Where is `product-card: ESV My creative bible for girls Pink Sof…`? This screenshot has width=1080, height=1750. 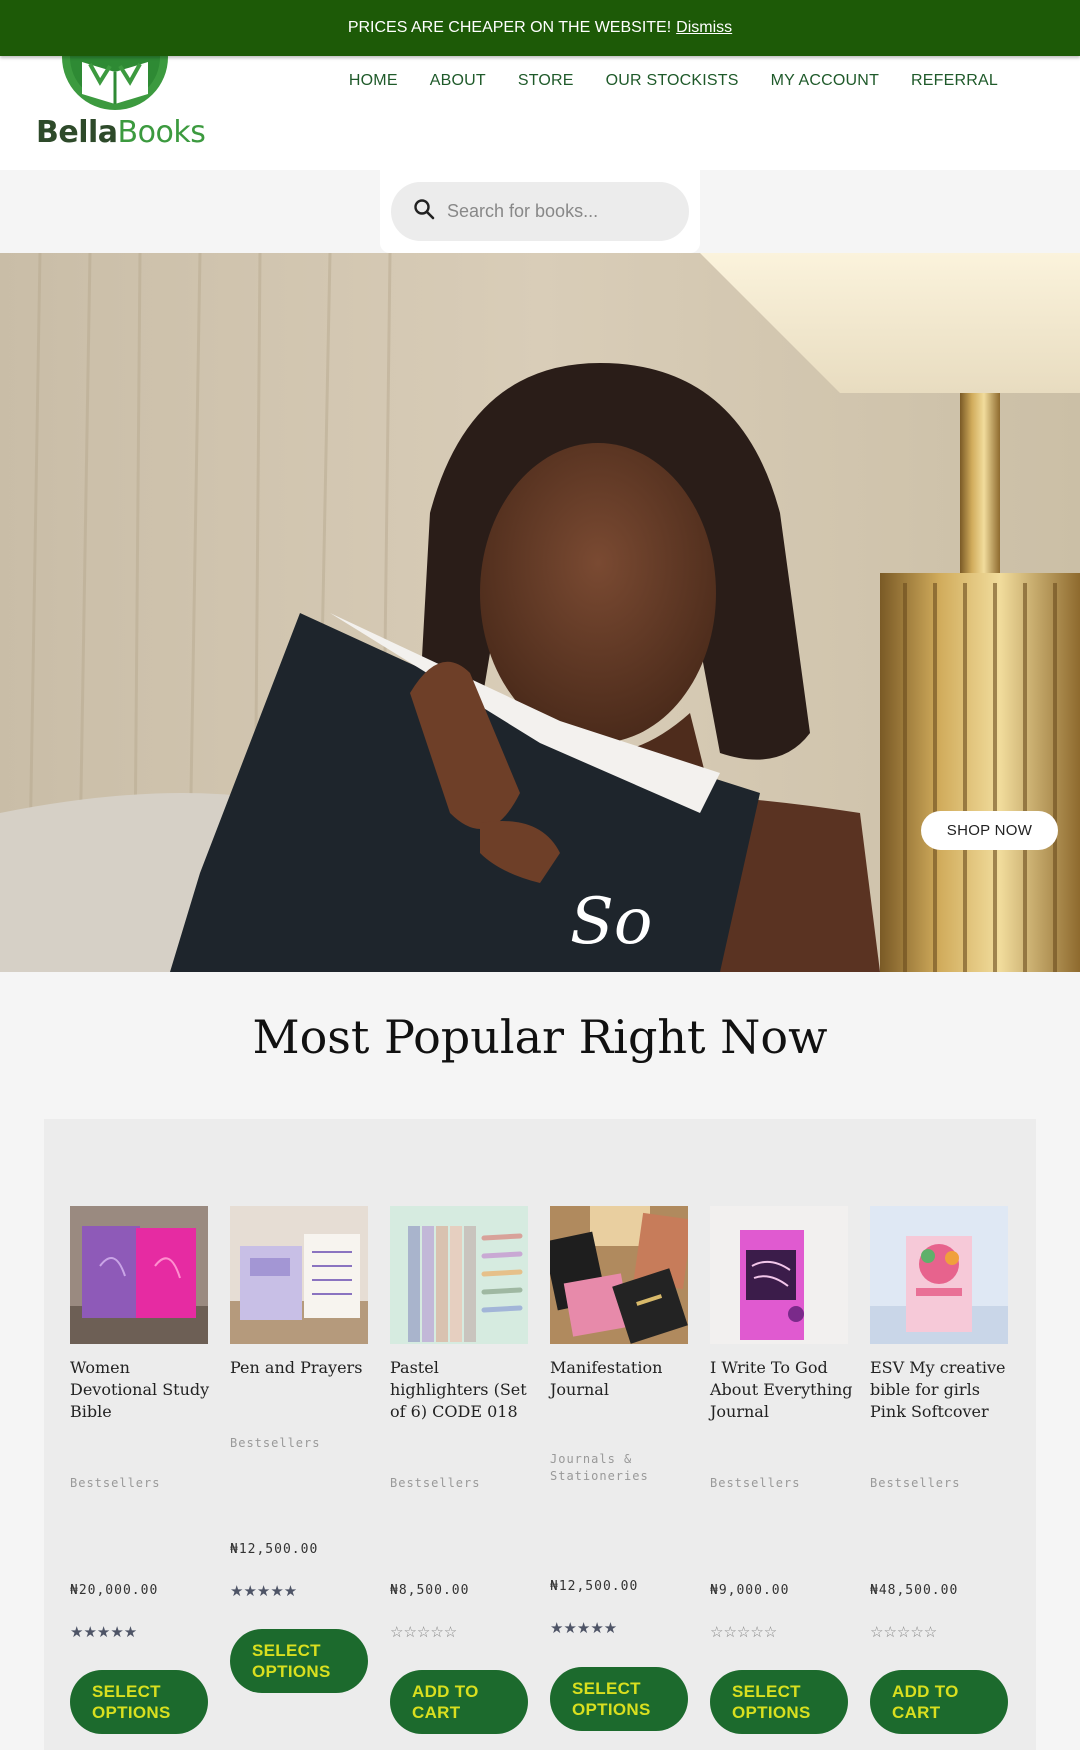 product-card: ESV My creative bible for girls Pink Sof… is located at coordinates (939, 1470).